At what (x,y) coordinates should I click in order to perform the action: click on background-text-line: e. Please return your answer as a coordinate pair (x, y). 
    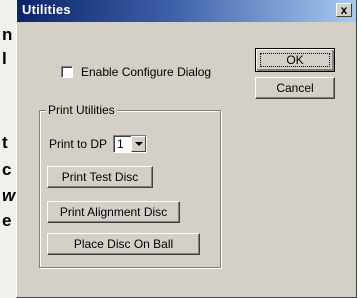
    Looking at the image, I should click on (7, 220).